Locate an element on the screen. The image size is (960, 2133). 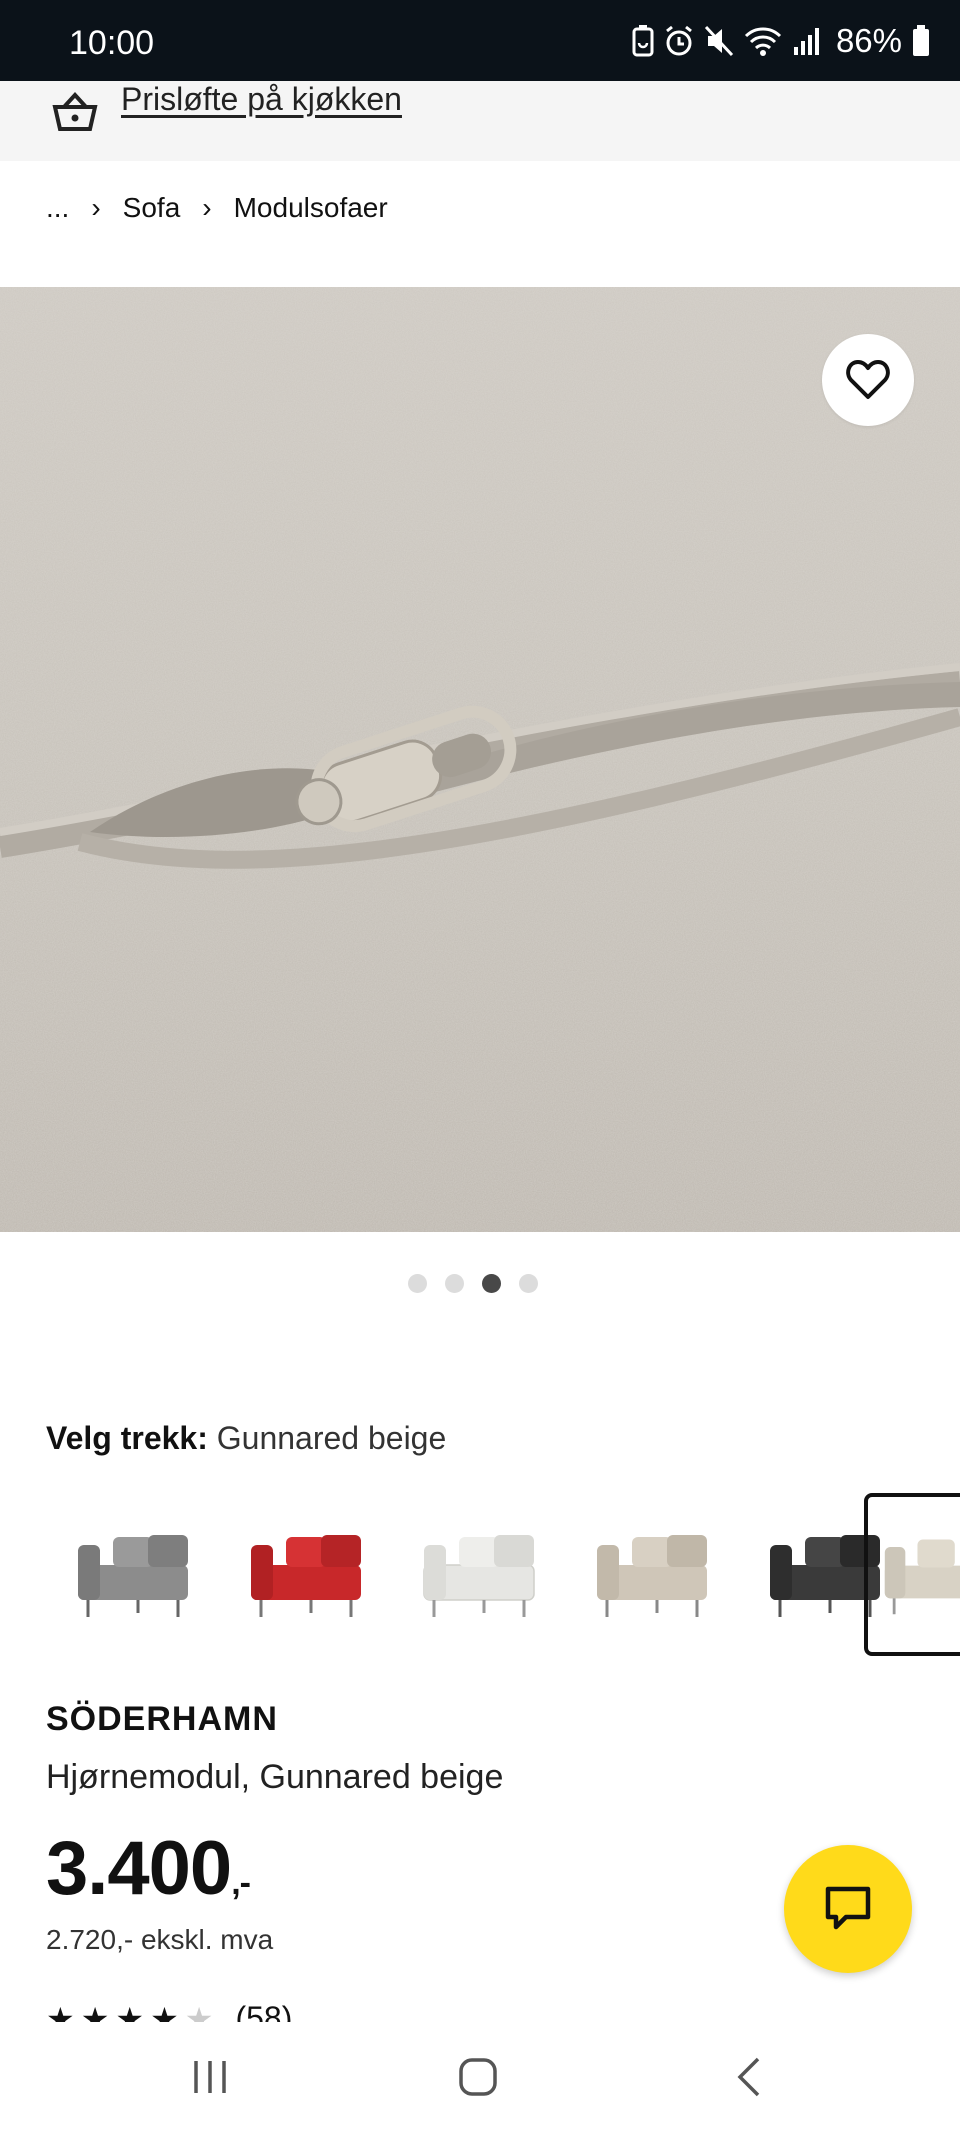
product-brand: SÖDERHAMN is located at coordinates (162, 1719).